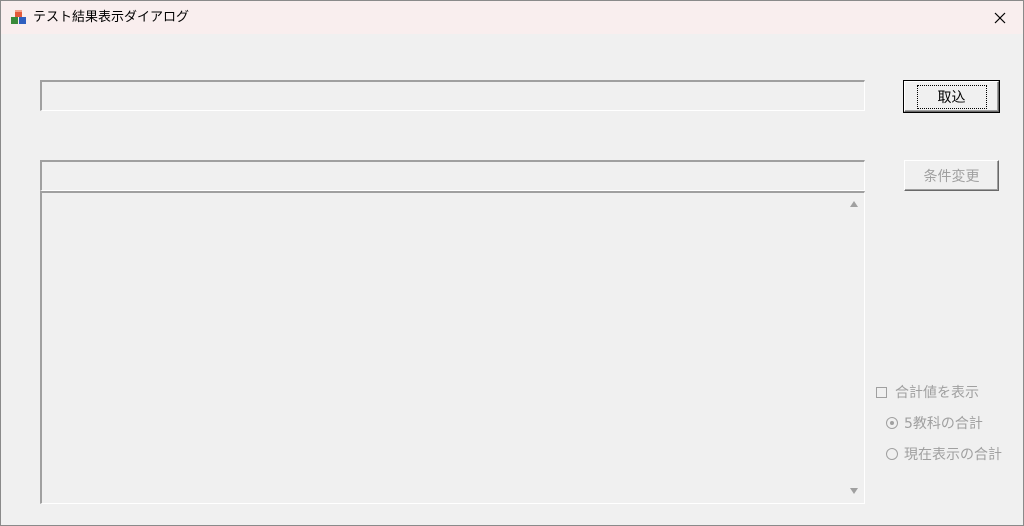 The width and height of the screenshot is (1024, 526). What do you see at coordinates (512, 17) in the screenshot?
I see `title-bar: テスト結果表示ダイアログ` at bounding box center [512, 17].